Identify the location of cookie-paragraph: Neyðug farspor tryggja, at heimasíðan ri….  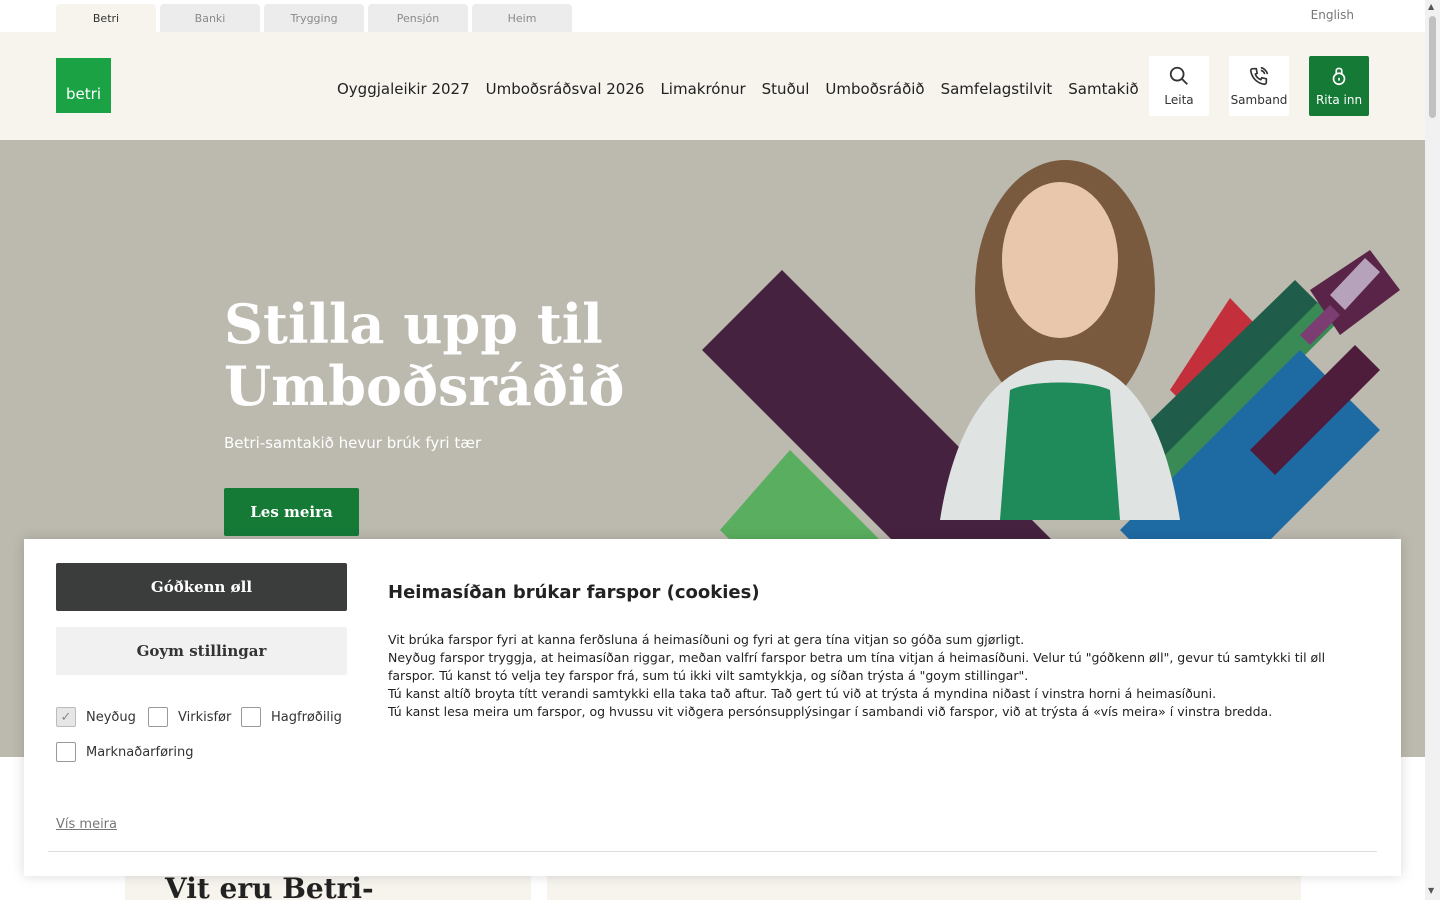
(857, 666).